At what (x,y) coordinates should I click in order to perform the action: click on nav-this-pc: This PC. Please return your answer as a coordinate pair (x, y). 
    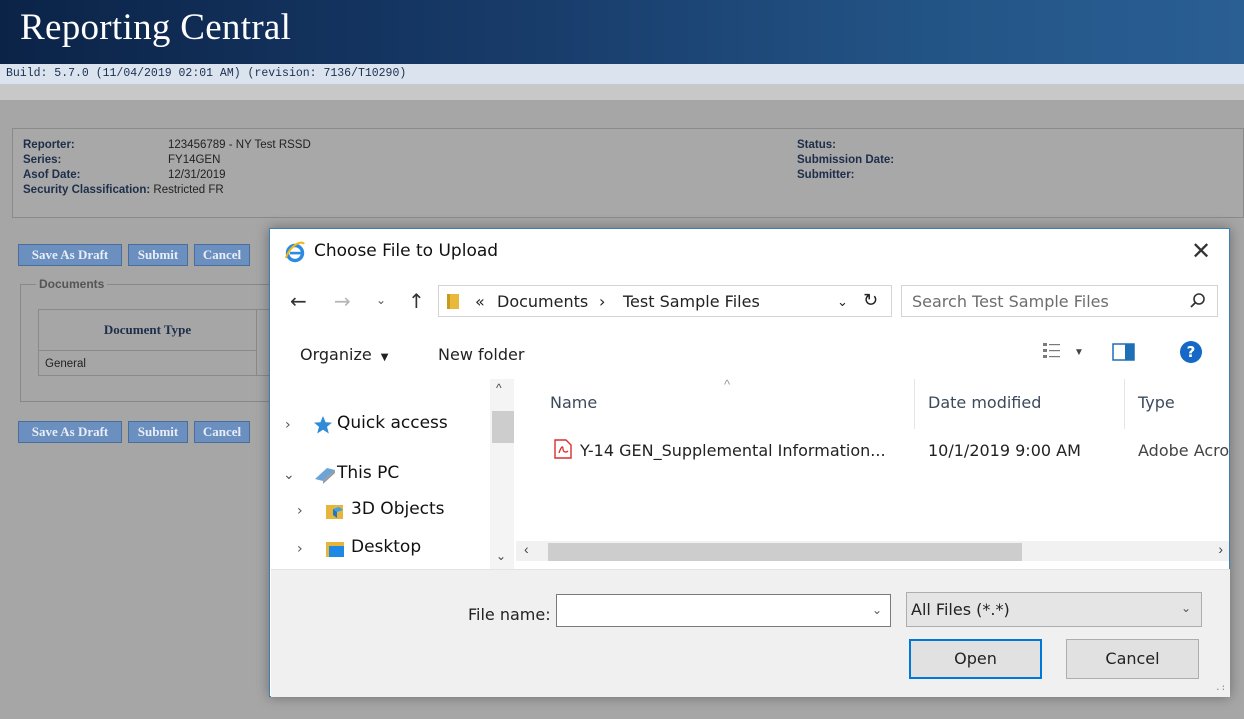
    Looking at the image, I should click on (368, 473).